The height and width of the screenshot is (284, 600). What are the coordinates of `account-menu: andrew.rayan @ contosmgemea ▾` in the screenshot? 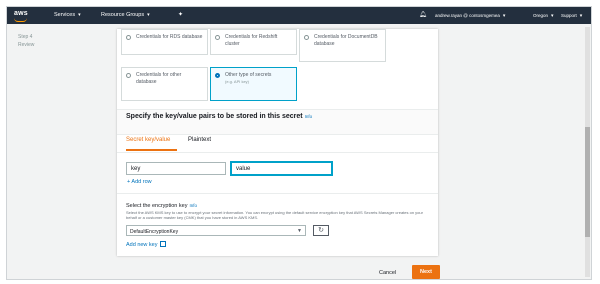 It's located at (470, 16).